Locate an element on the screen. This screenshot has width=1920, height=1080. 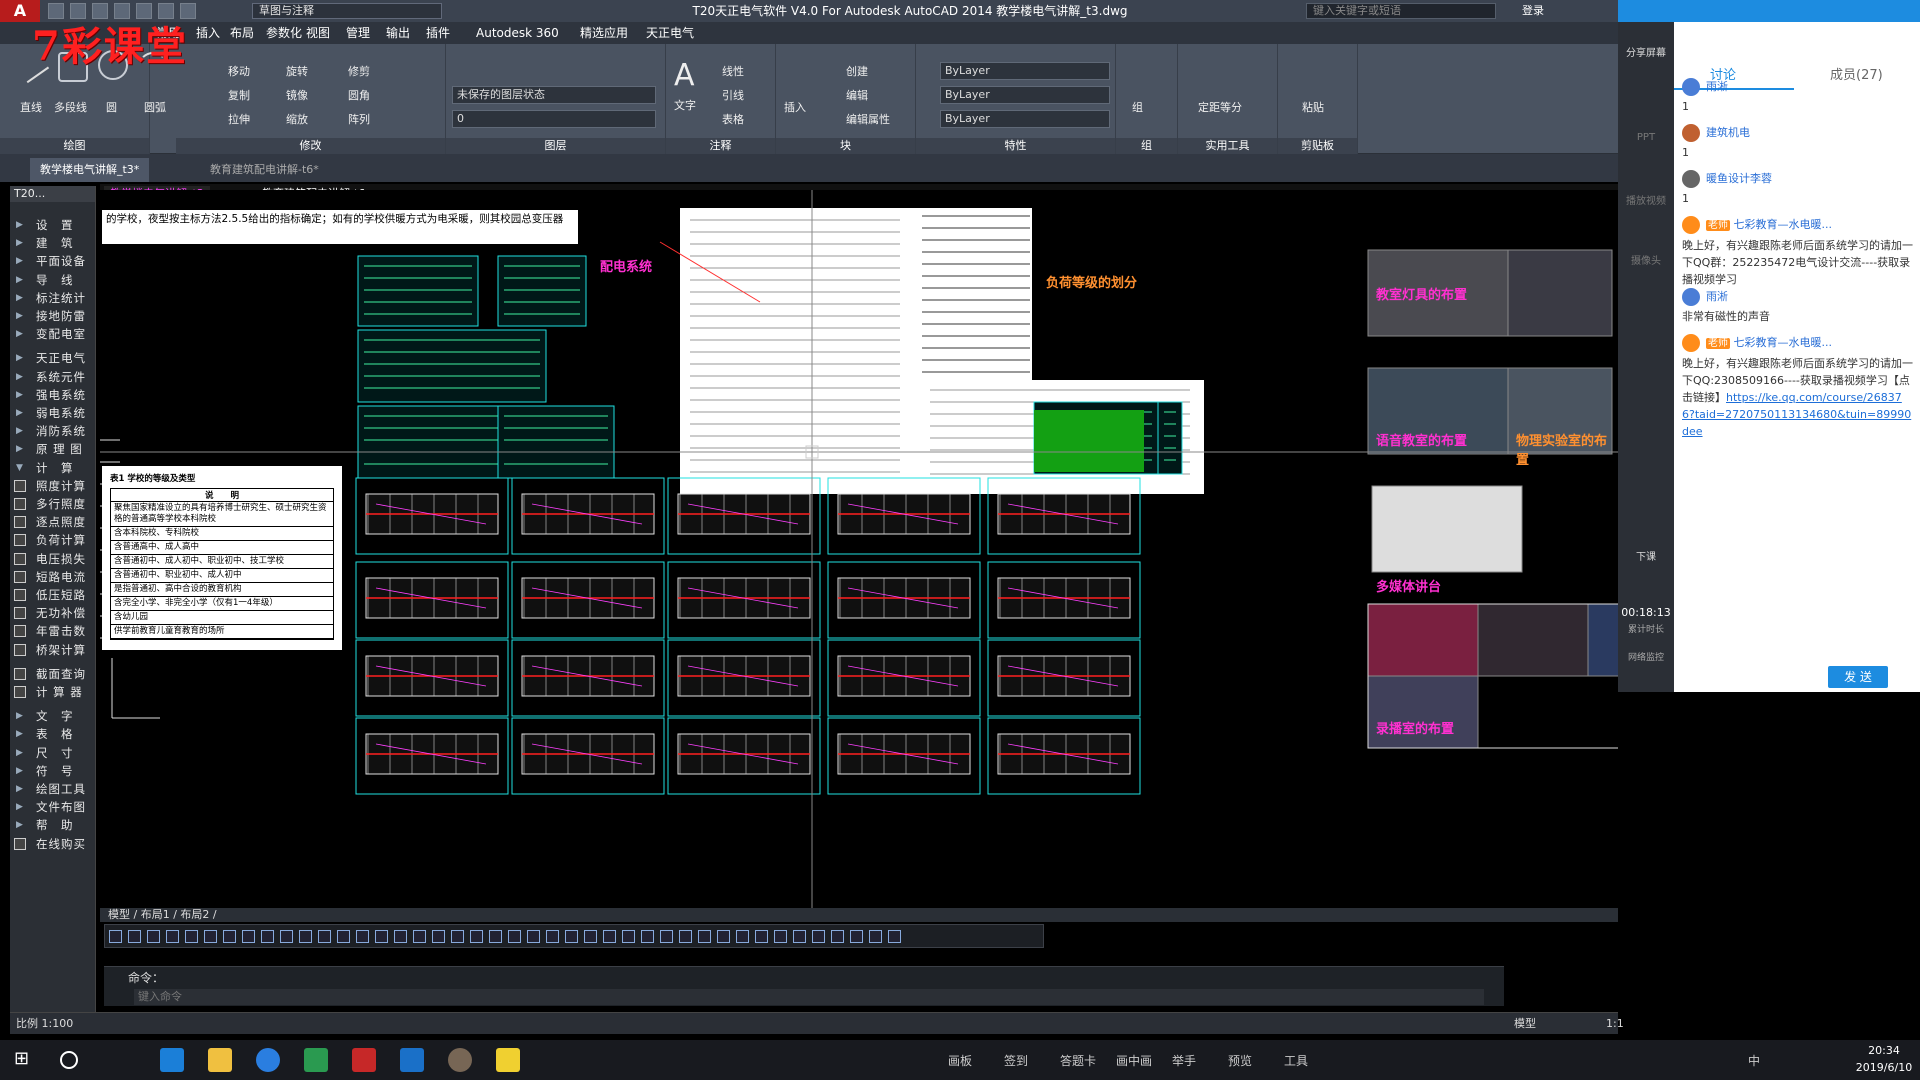
edit-attributes-button: 编辑属性 is located at coordinates (868, 120).